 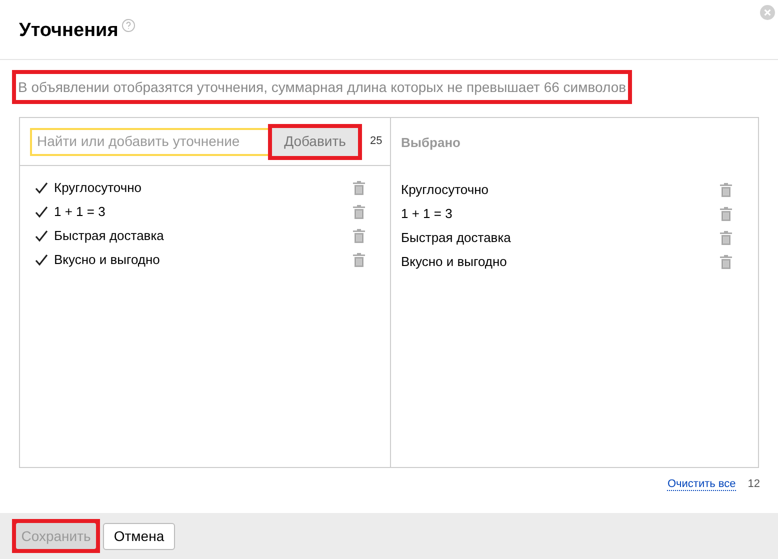 What do you see at coordinates (454, 261) in the screenshot?
I see `selected-item: Вкусно и выгодно` at bounding box center [454, 261].